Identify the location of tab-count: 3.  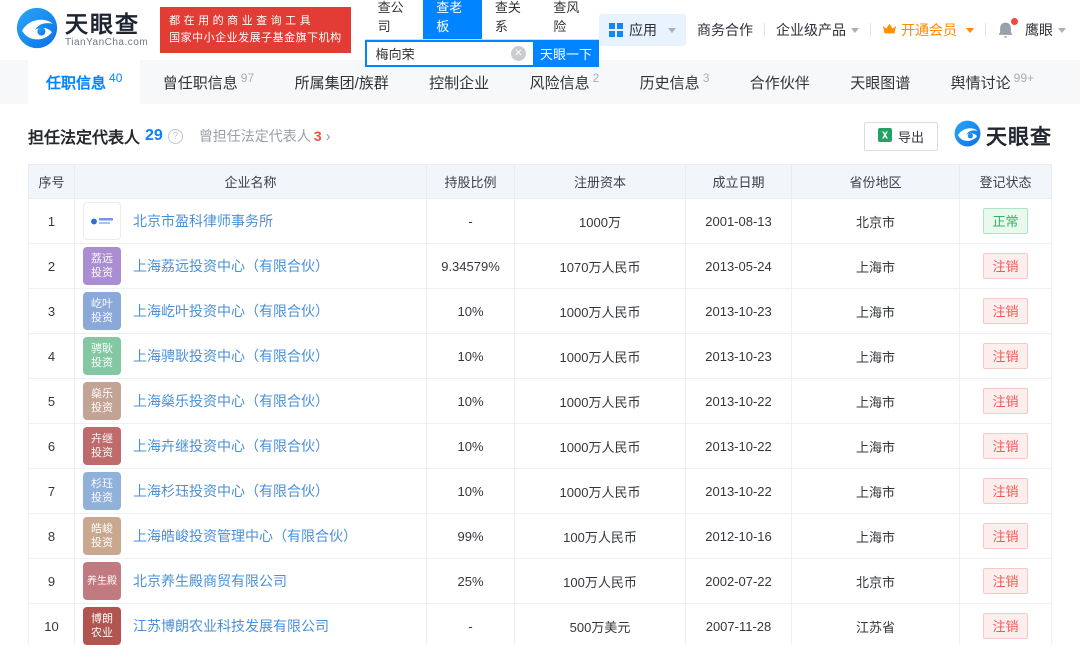
(706, 78).